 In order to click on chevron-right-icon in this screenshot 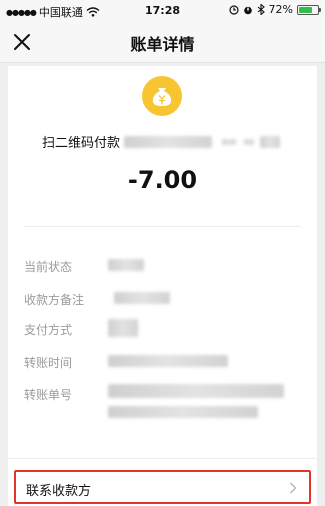, I will do `click(293, 488)`.